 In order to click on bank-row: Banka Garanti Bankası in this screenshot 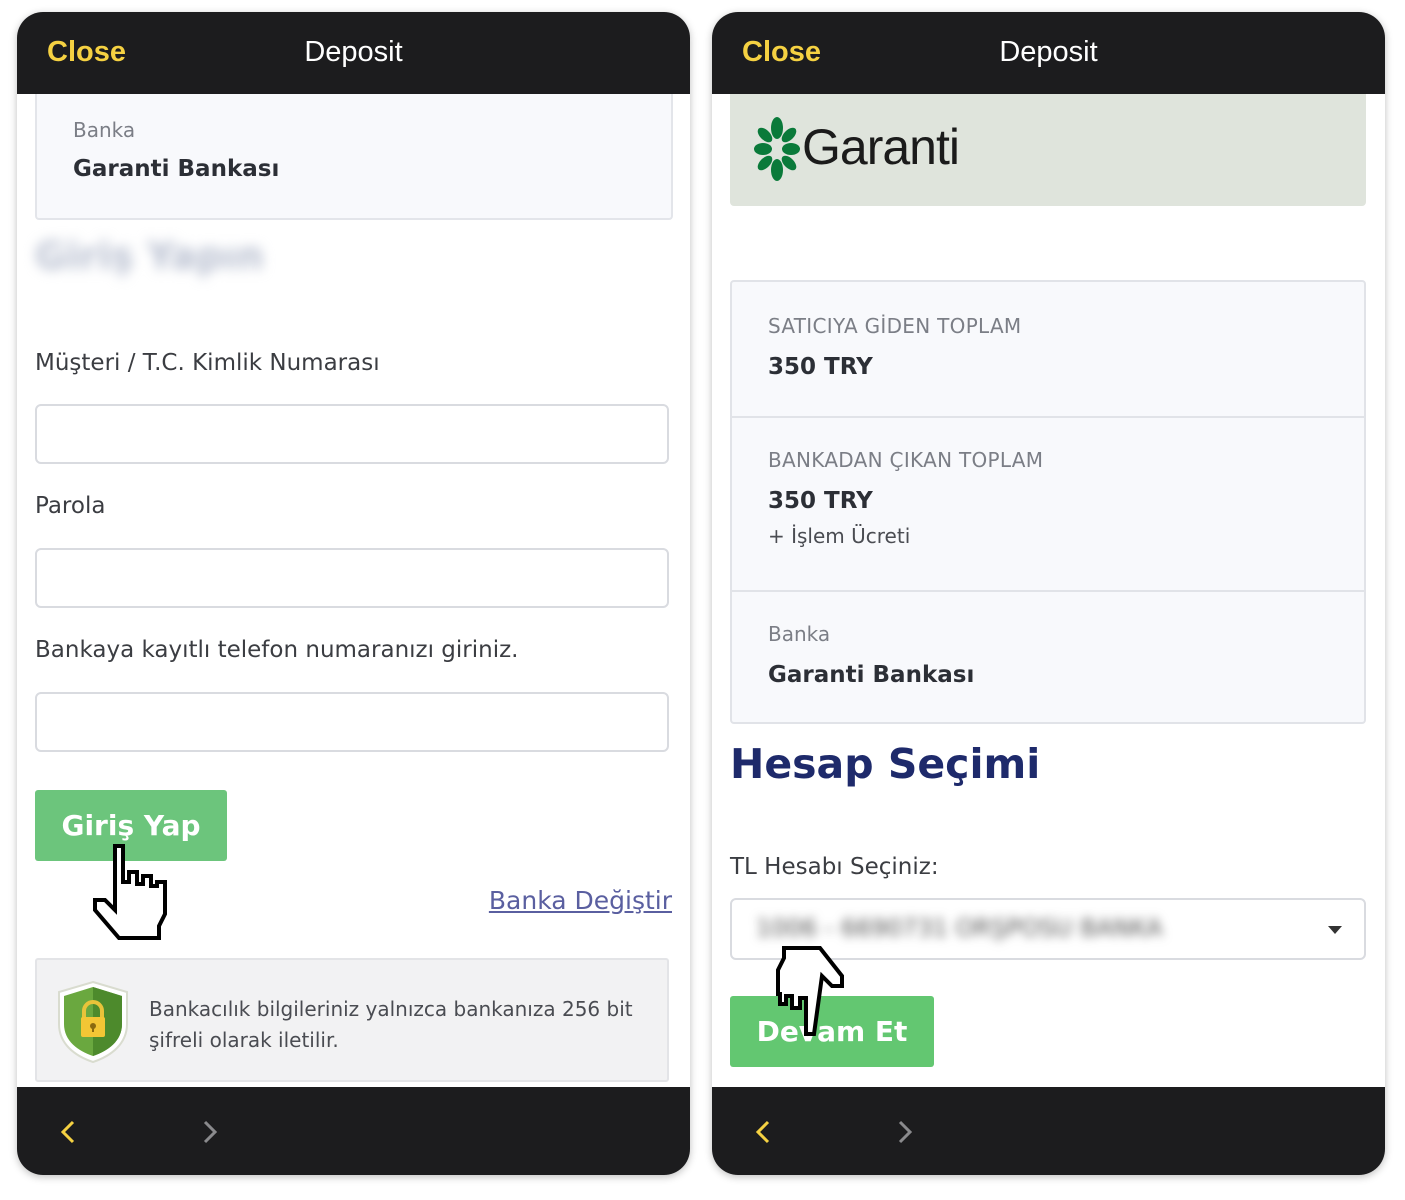, I will do `click(1048, 656)`.